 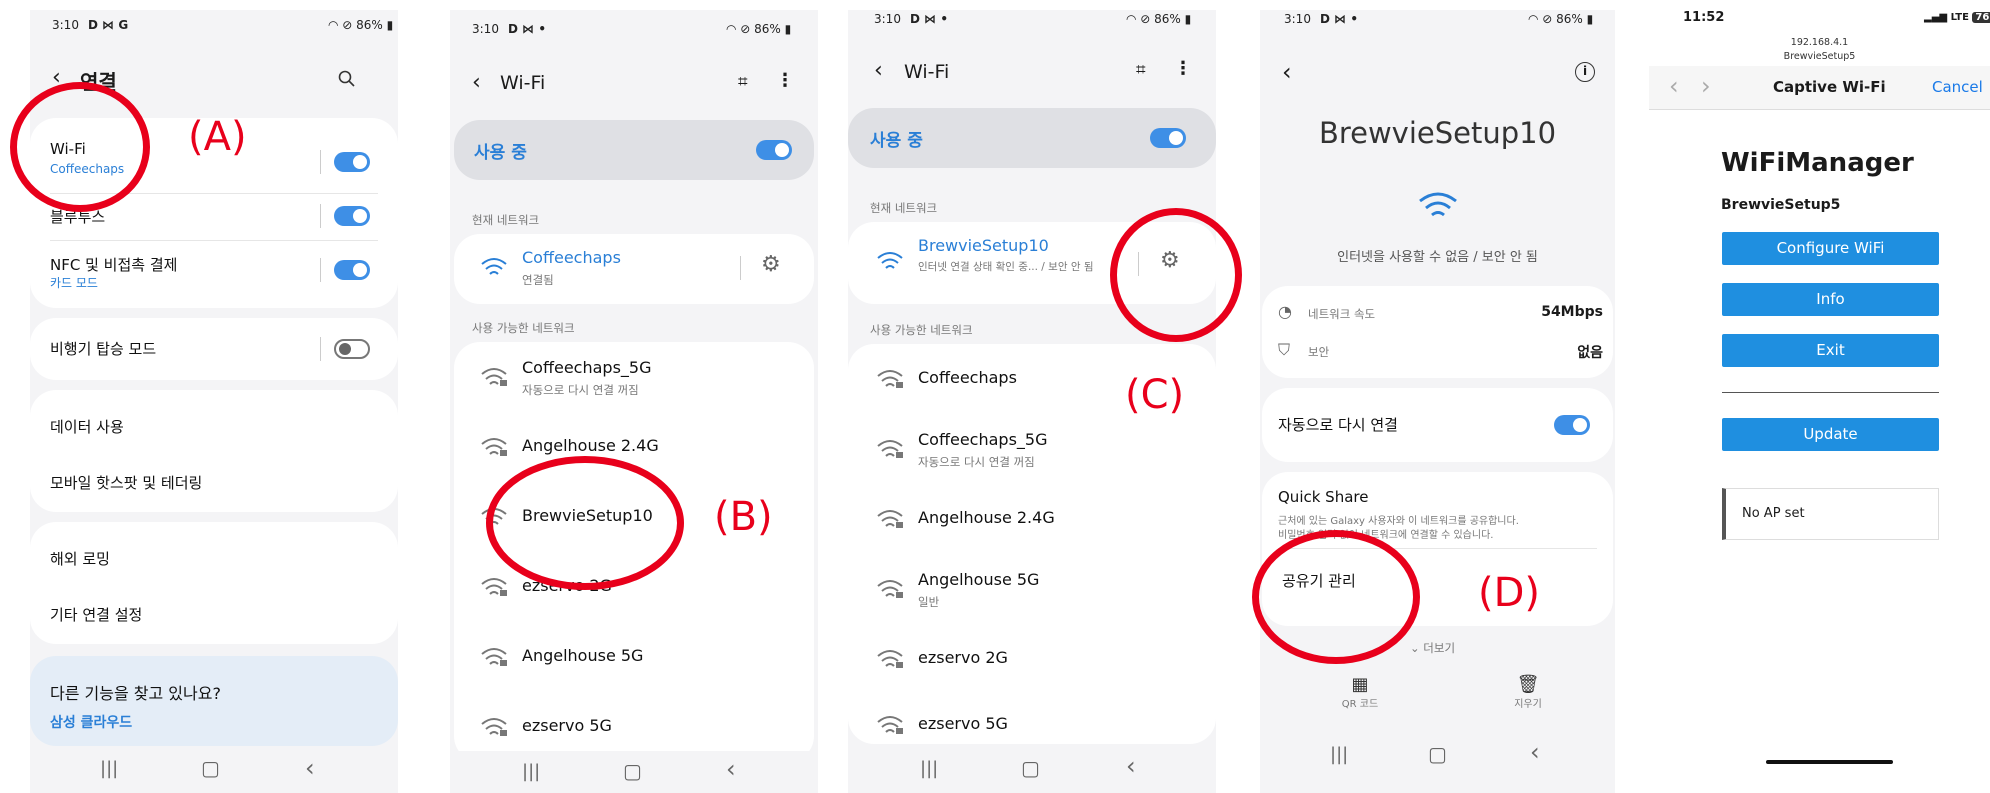 I want to click on hotspot-item: 모바일 핫스팟 및 테더링, so click(x=126, y=482).